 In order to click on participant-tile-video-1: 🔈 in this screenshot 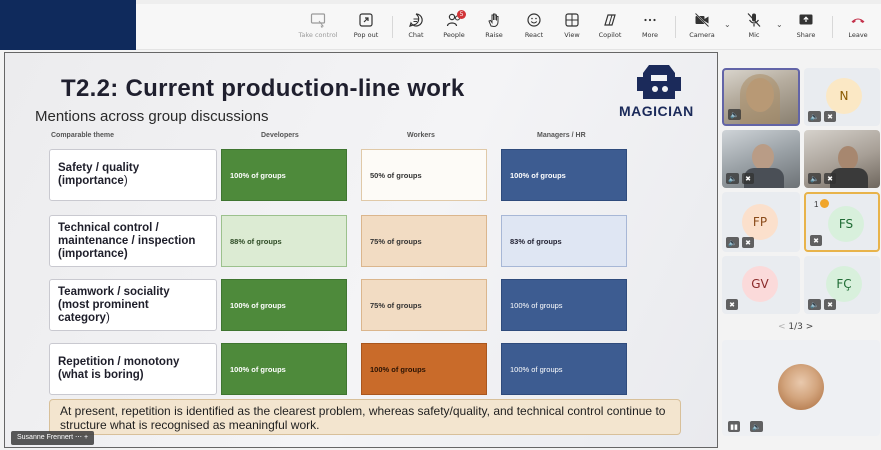, I will do `click(761, 97)`.